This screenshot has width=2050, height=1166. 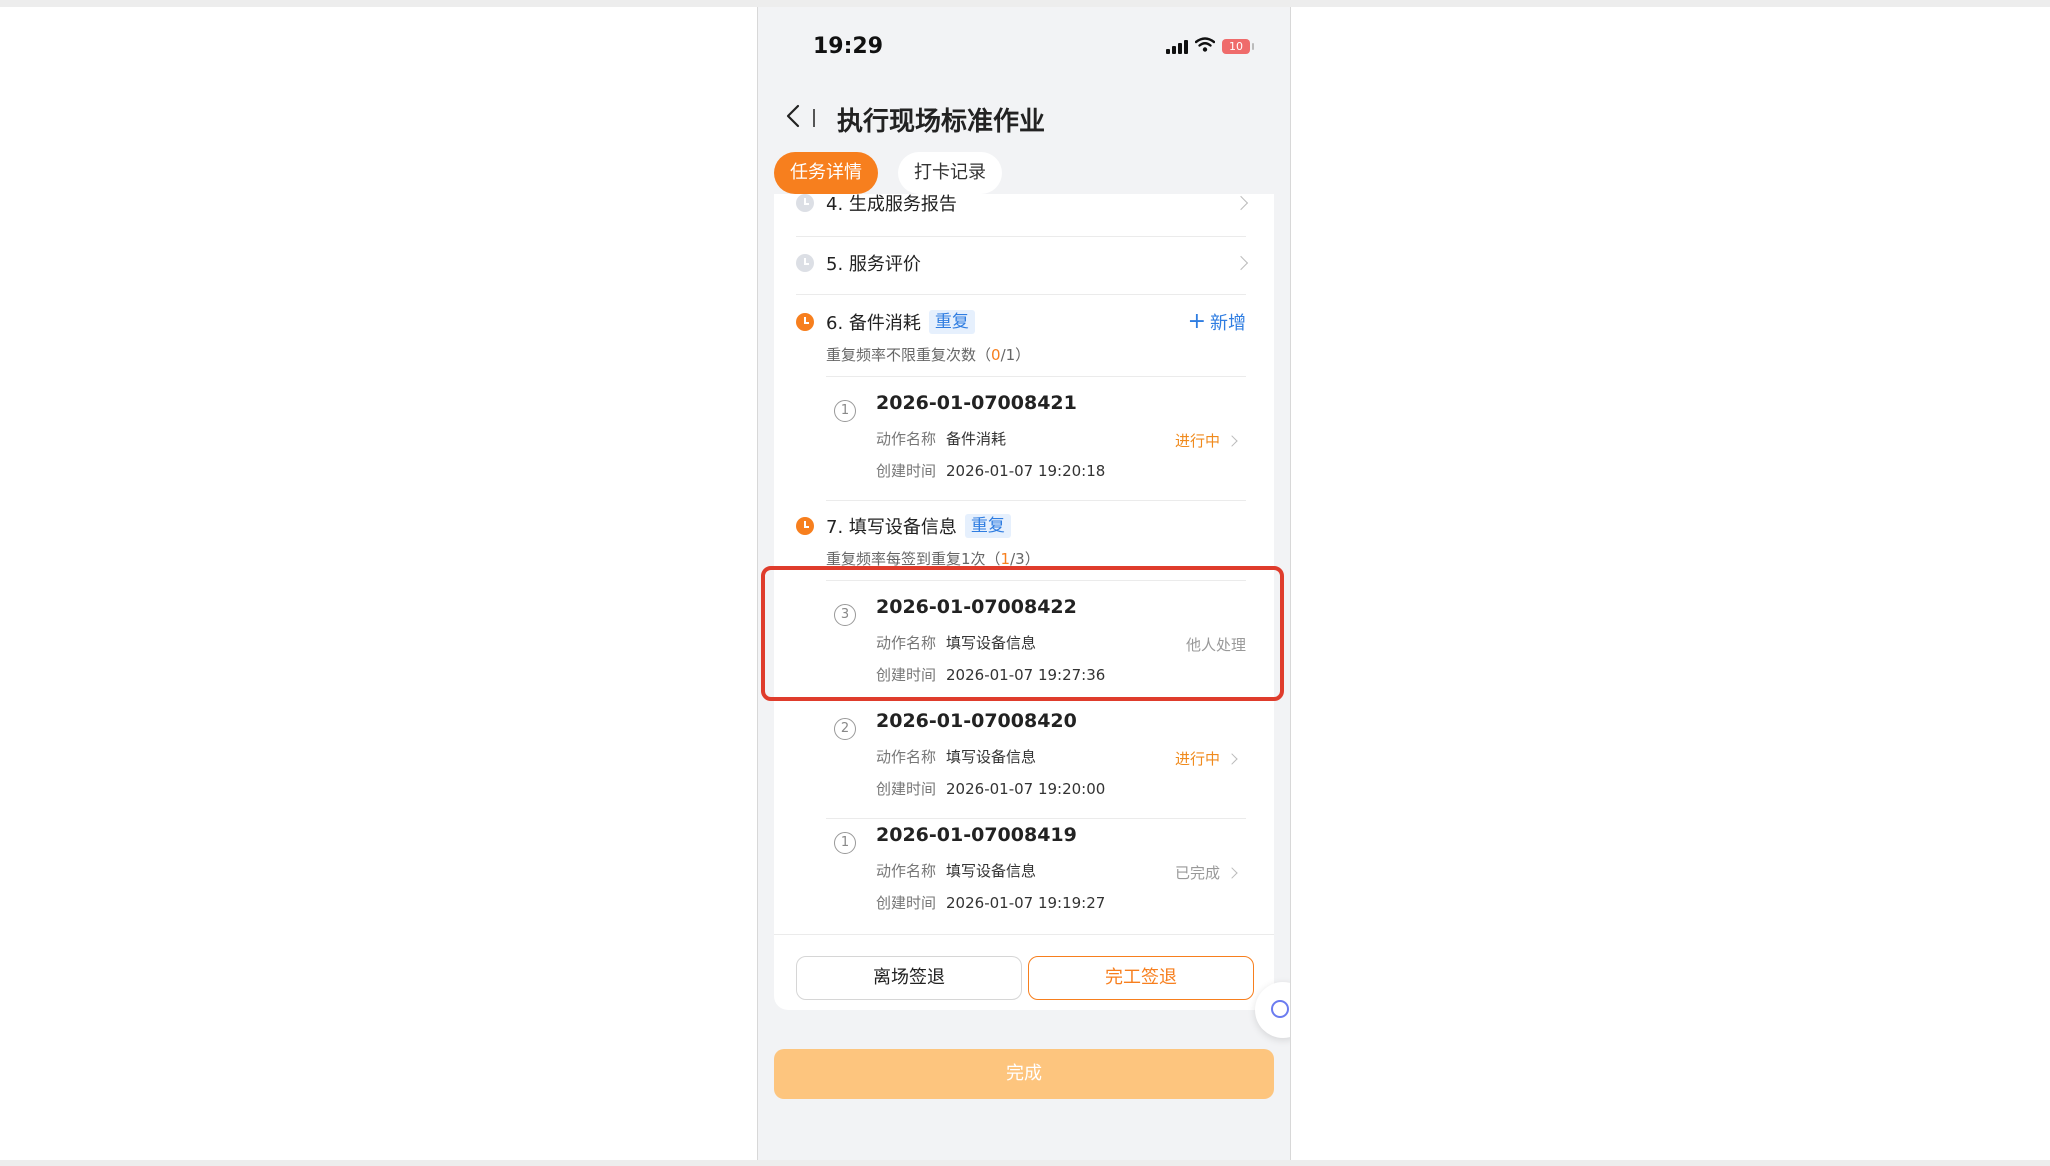 I want to click on page-bottom-border, so click(x=1025, y=1163).